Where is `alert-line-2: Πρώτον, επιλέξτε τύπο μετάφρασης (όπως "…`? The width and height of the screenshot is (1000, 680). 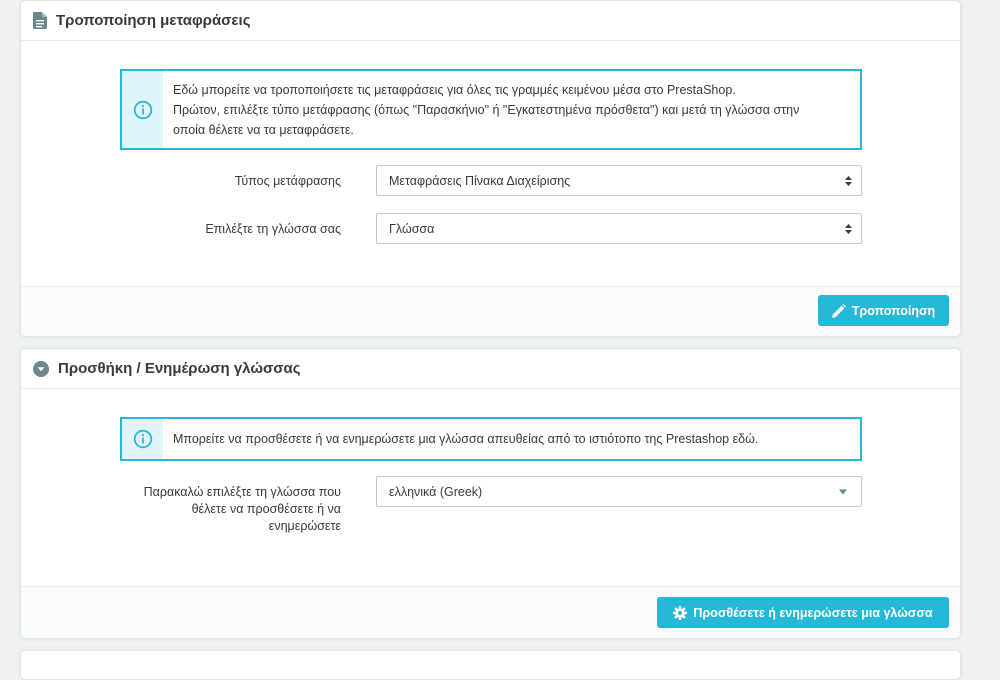 alert-line-2: Πρώτον, επιλέξτε τύπο μετάφρασης (όπως "… is located at coordinates (486, 110).